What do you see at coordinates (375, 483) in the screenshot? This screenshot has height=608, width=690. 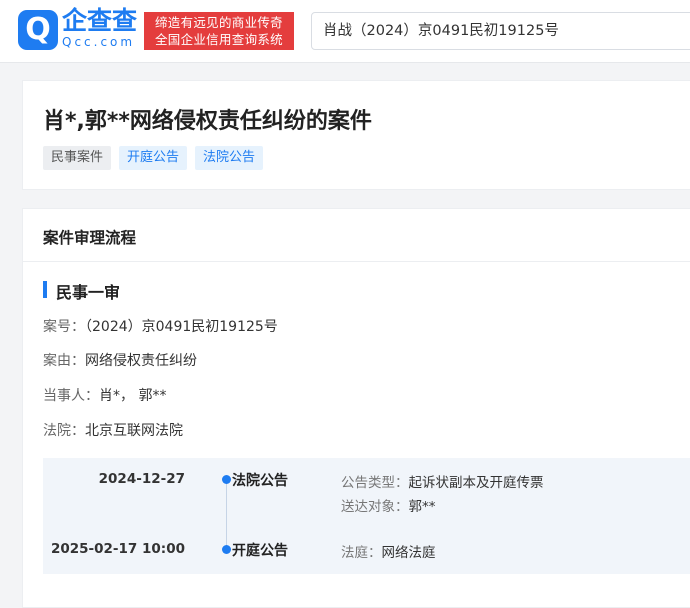 I see `notice-type-label: 公告类型：` at bounding box center [375, 483].